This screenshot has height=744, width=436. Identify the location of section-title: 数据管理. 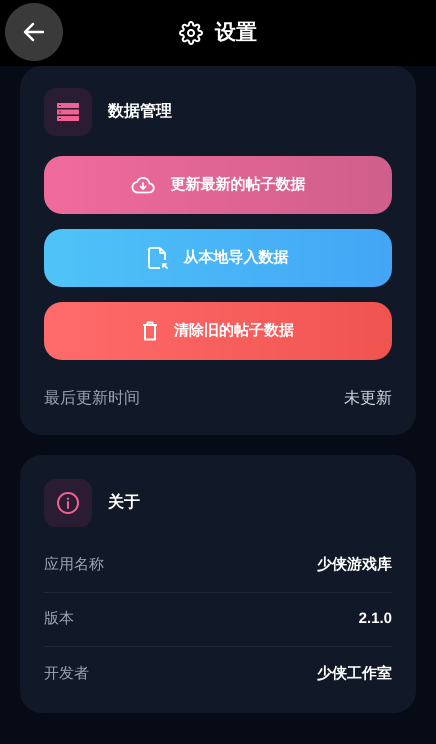
(140, 112).